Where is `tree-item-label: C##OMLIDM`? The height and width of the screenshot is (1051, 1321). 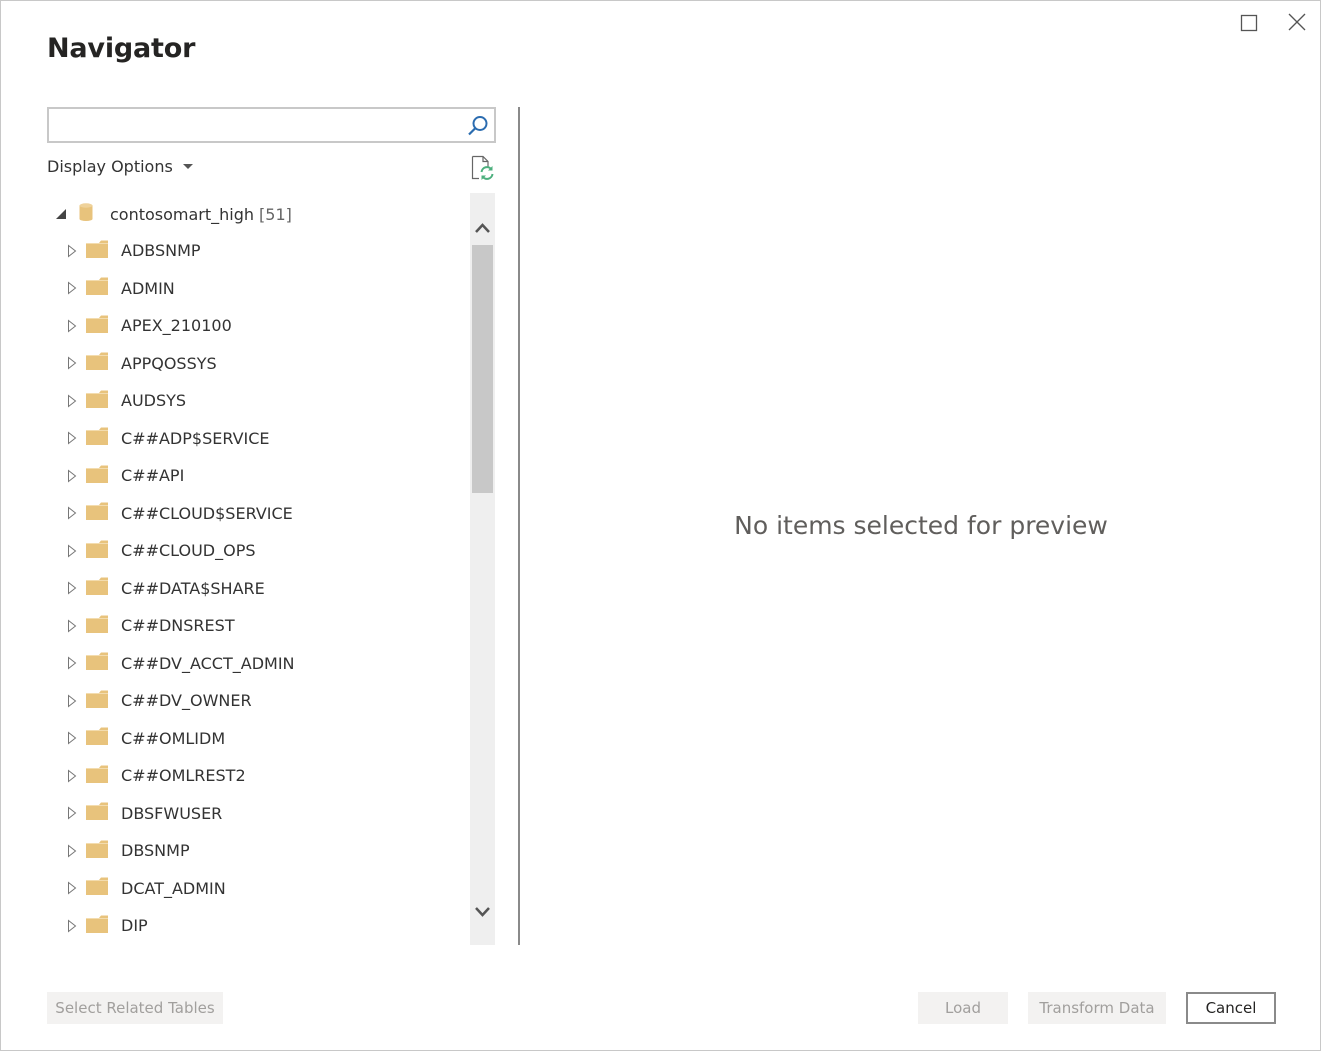 tree-item-label: C##OMLIDM is located at coordinates (173, 738).